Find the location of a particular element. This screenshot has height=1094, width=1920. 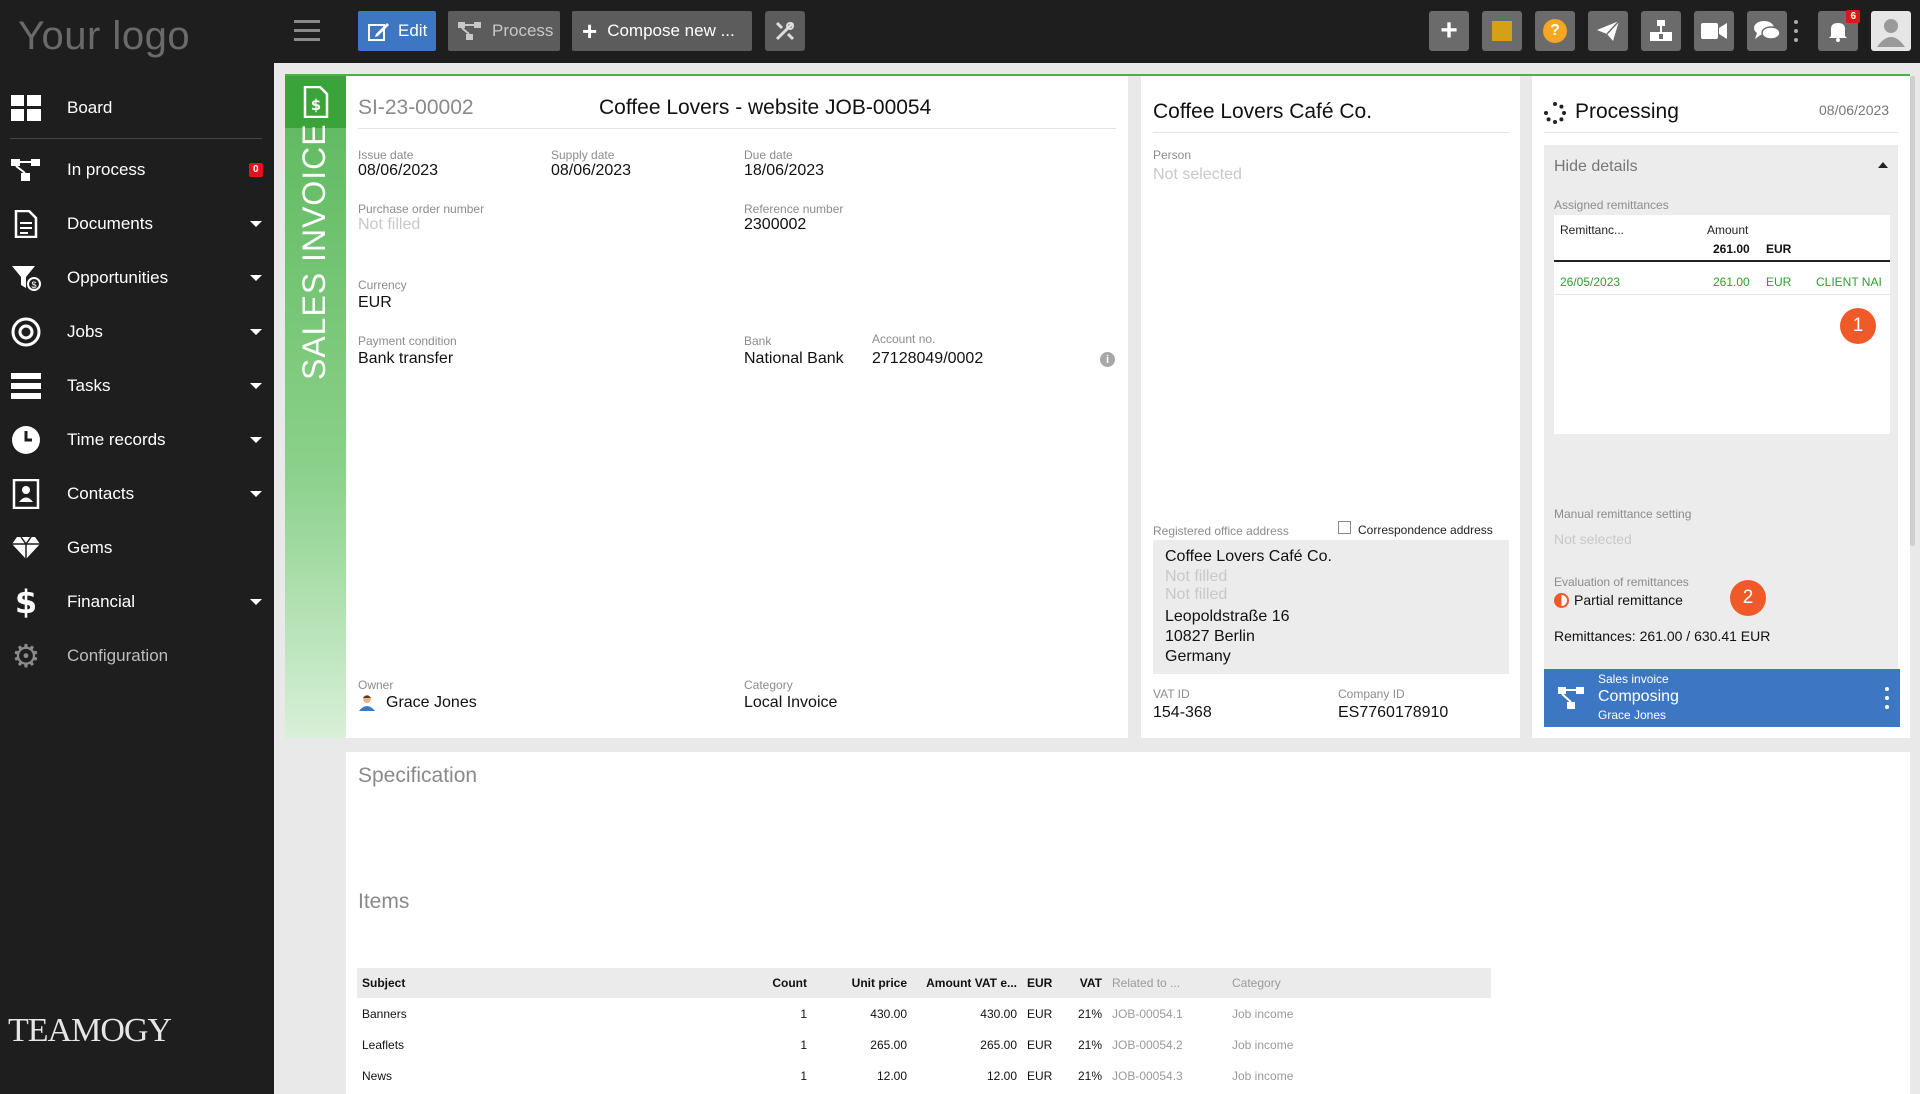

send-button is located at coordinates (1608, 31).